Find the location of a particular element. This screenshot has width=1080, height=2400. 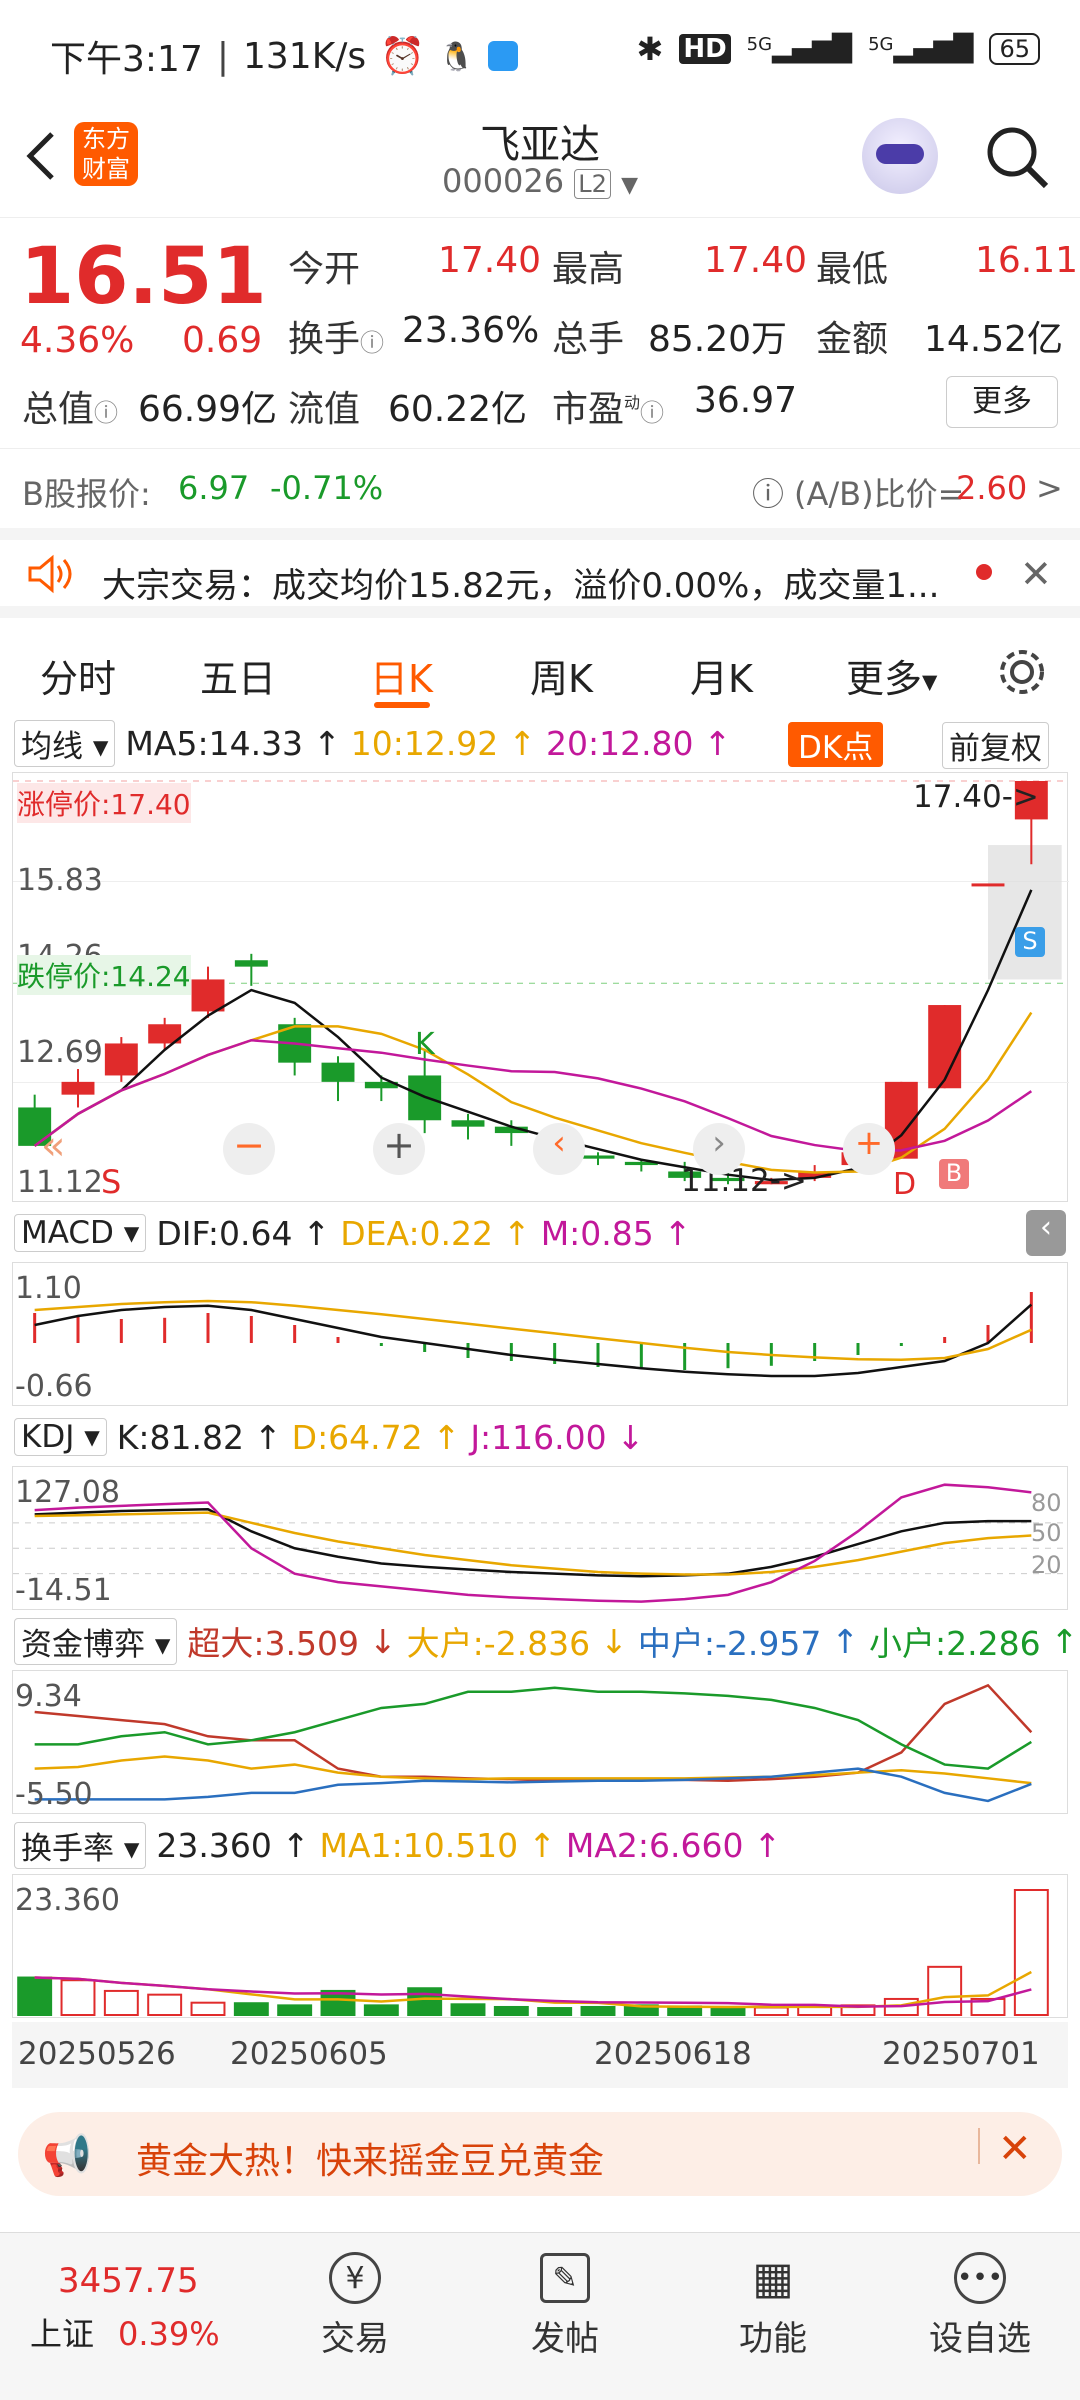

active-tab-indicator is located at coordinates (402, 705).